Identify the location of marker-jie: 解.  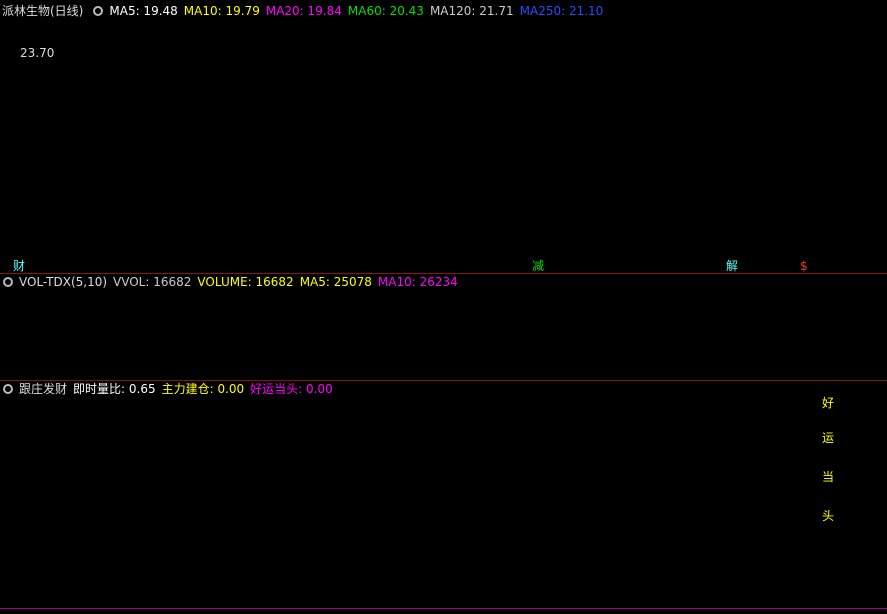
(732, 266).